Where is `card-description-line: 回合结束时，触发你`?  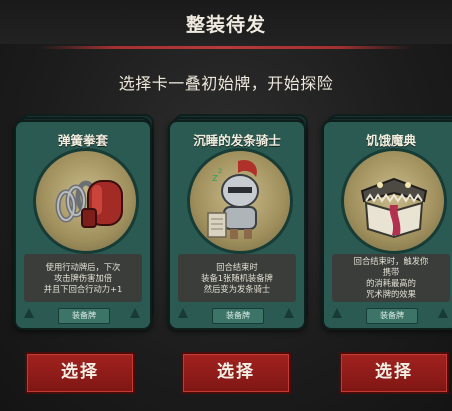
card-description-line: 回合结束时，触发你 is located at coordinates (391, 261).